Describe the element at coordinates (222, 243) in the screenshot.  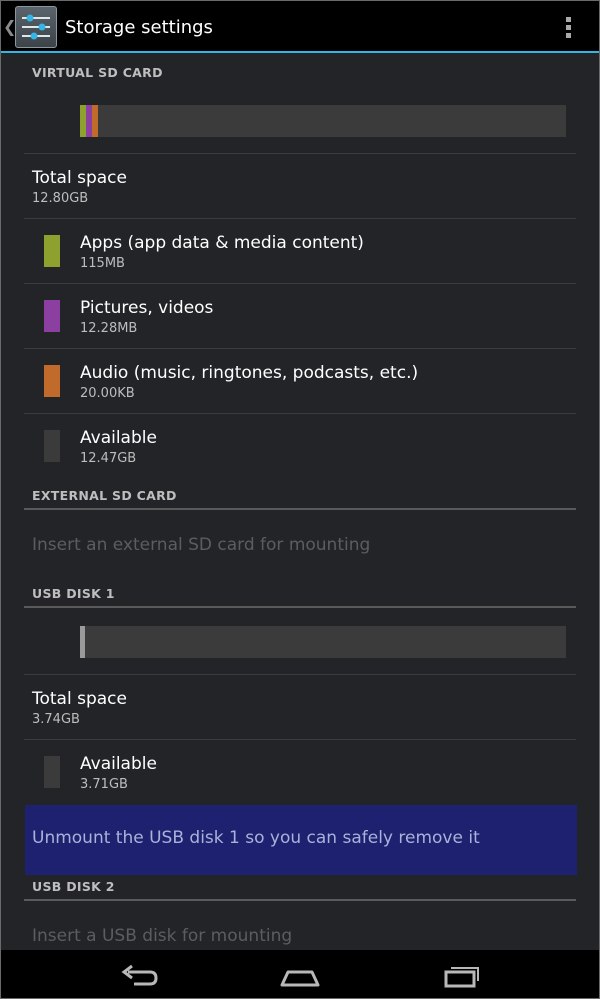
I see `item-label: Apps (app data & media content)` at that location.